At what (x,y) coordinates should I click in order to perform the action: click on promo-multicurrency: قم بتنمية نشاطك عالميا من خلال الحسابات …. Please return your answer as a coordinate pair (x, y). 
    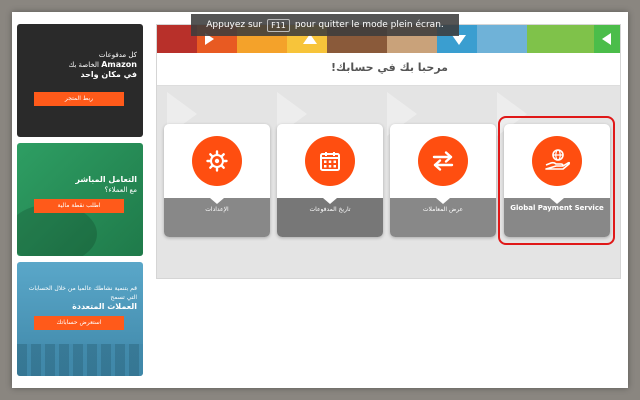
    Looking at the image, I should click on (80, 319).